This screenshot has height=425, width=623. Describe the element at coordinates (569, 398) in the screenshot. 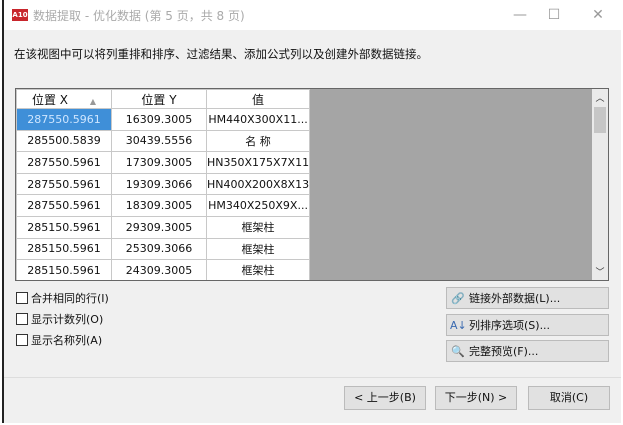

I see `cancel-button: 取消(C)` at that location.